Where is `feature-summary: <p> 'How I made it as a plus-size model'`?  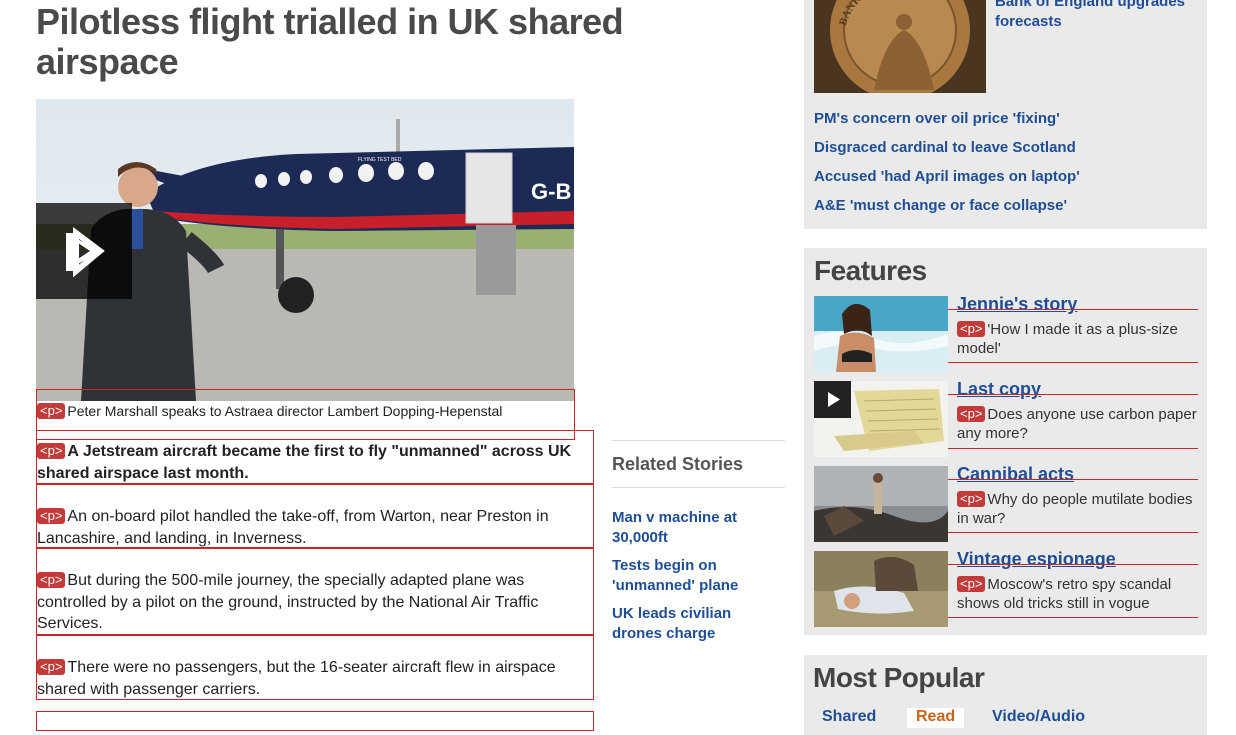
feature-summary: <p> 'How I made it as a plus-size model' is located at coordinates (1077, 339).